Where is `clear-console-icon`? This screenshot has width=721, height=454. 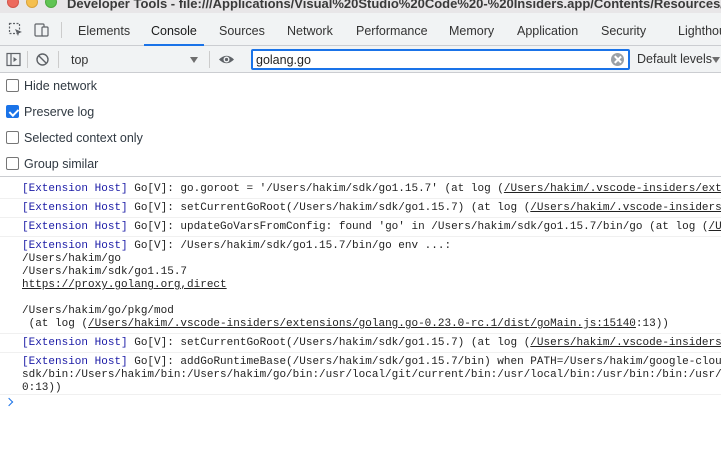
clear-console-icon is located at coordinates (42, 59).